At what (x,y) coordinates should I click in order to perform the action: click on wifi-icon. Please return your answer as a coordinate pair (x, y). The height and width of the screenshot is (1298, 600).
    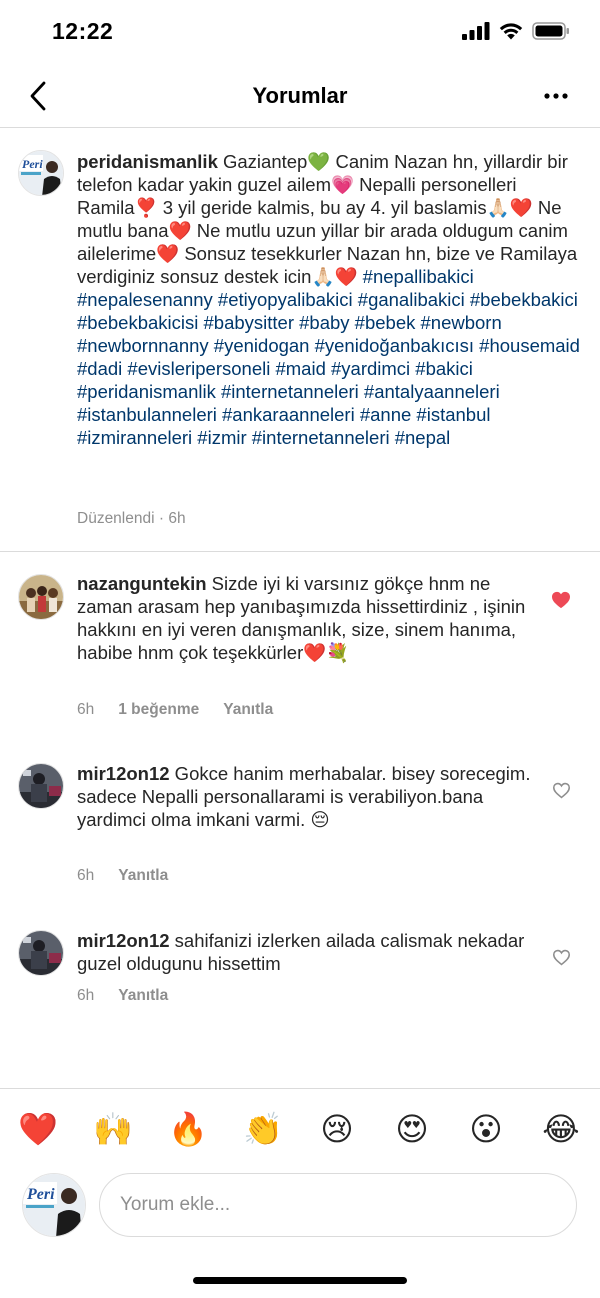
    Looking at the image, I should click on (511, 31).